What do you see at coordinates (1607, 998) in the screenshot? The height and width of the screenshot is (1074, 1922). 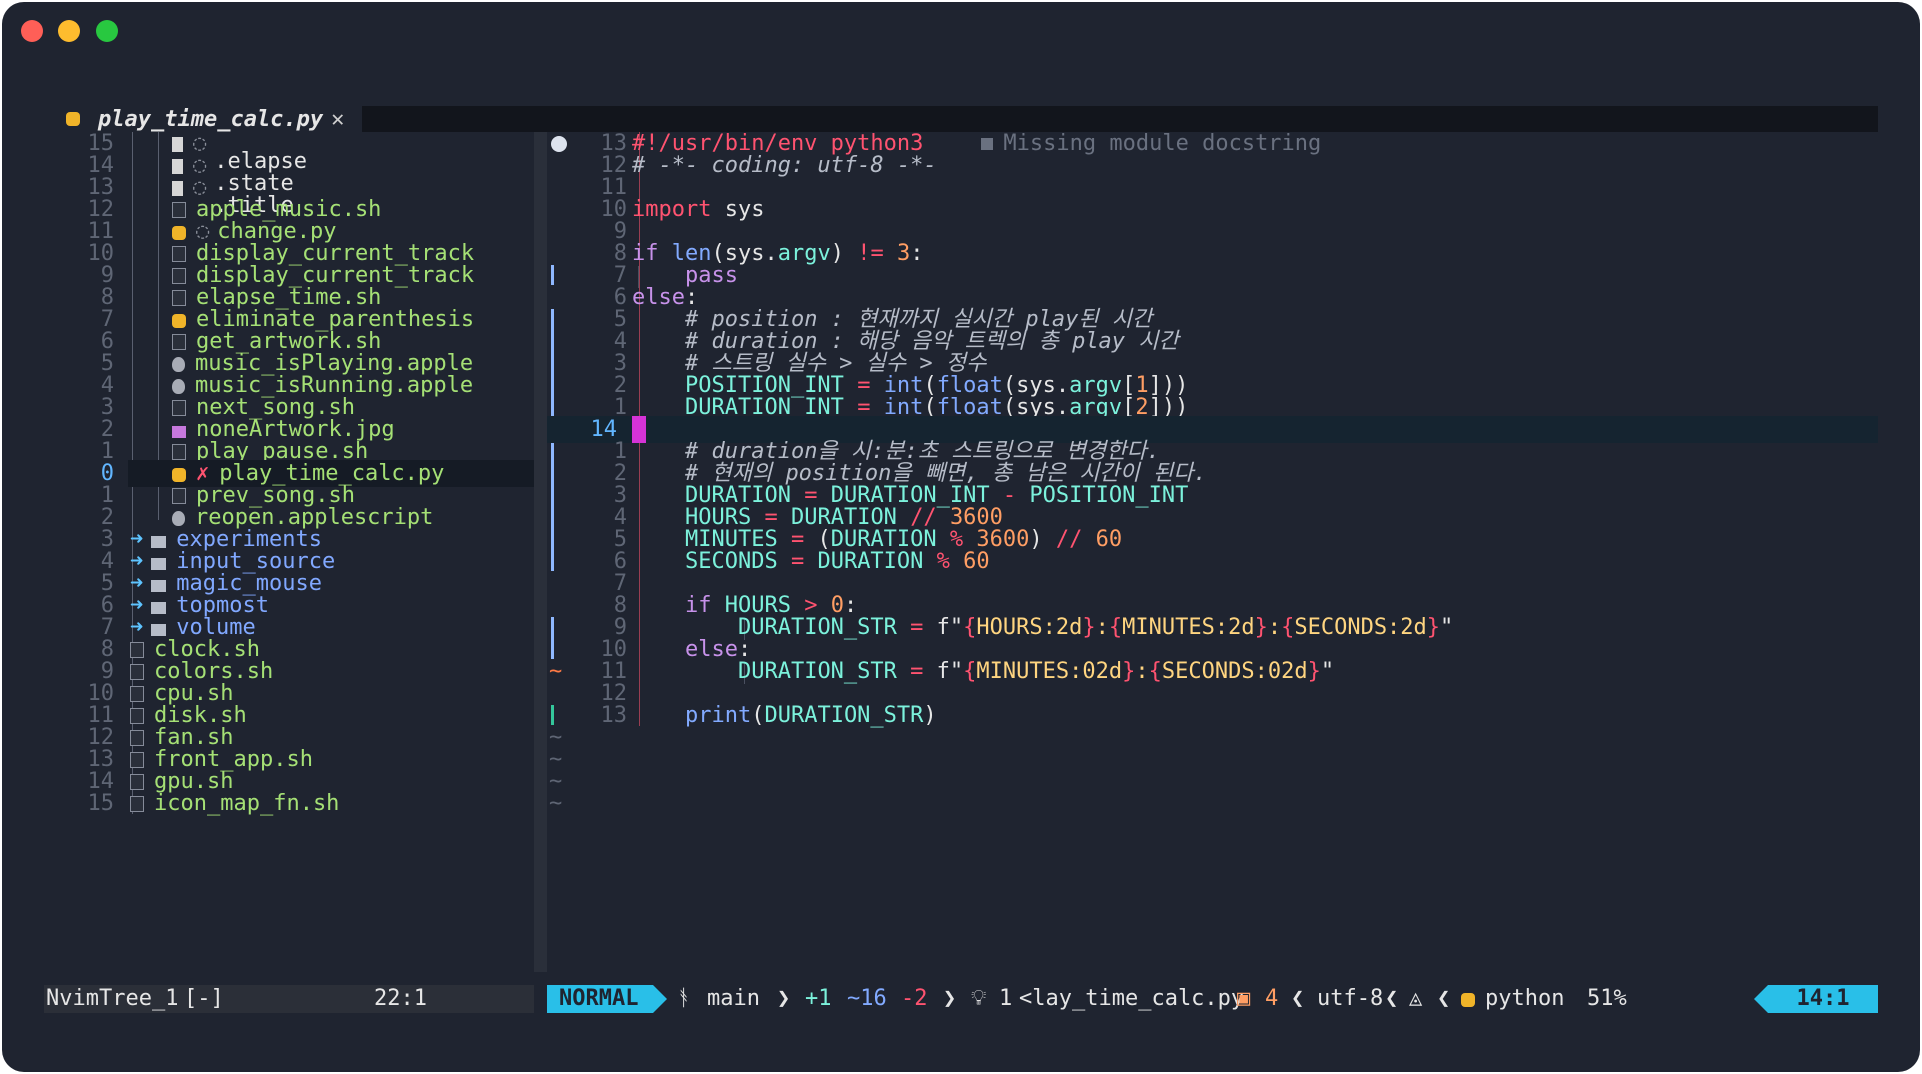 I see `scroll-progress: 51%` at bounding box center [1607, 998].